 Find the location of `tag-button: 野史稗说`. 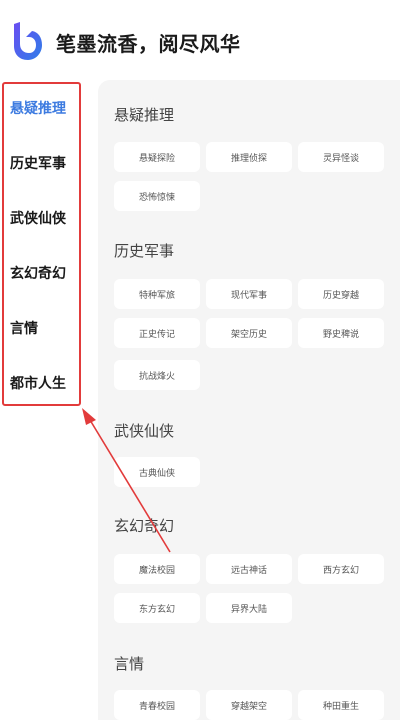

tag-button: 野史稗说 is located at coordinates (341, 333).